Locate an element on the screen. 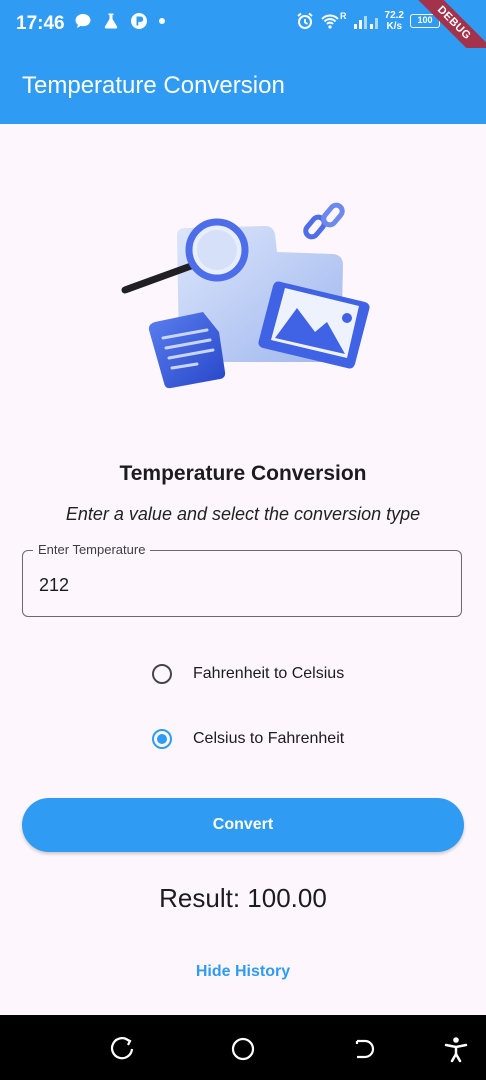  battery-level: 100 is located at coordinates (425, 20).